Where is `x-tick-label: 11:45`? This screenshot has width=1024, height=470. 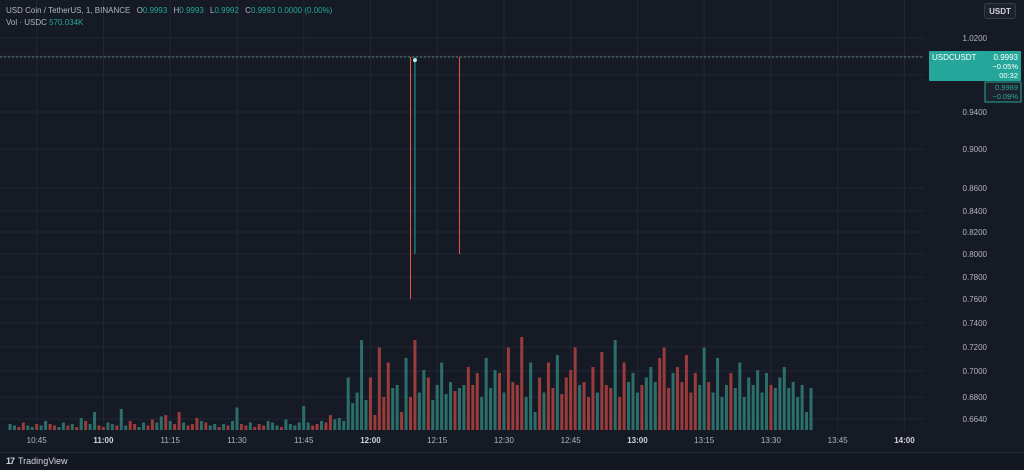 x-tick-label: 11:45 is located at coordinates (304, 440).